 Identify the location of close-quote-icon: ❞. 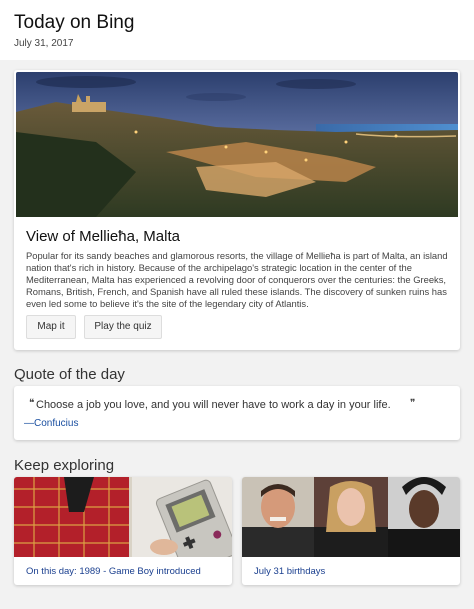
(413, 403).